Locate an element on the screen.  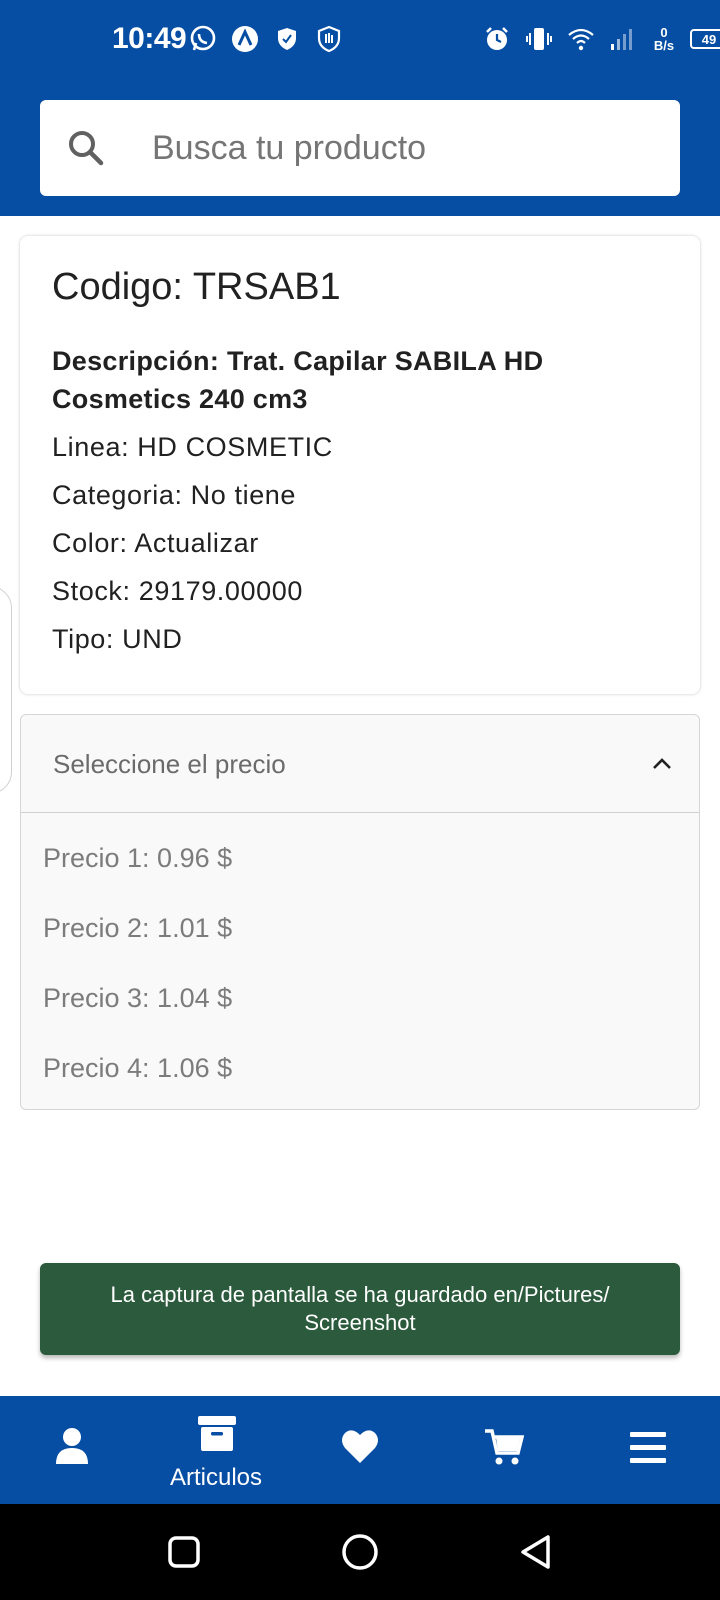
recents-icon is located at coordinates (184, 1552).